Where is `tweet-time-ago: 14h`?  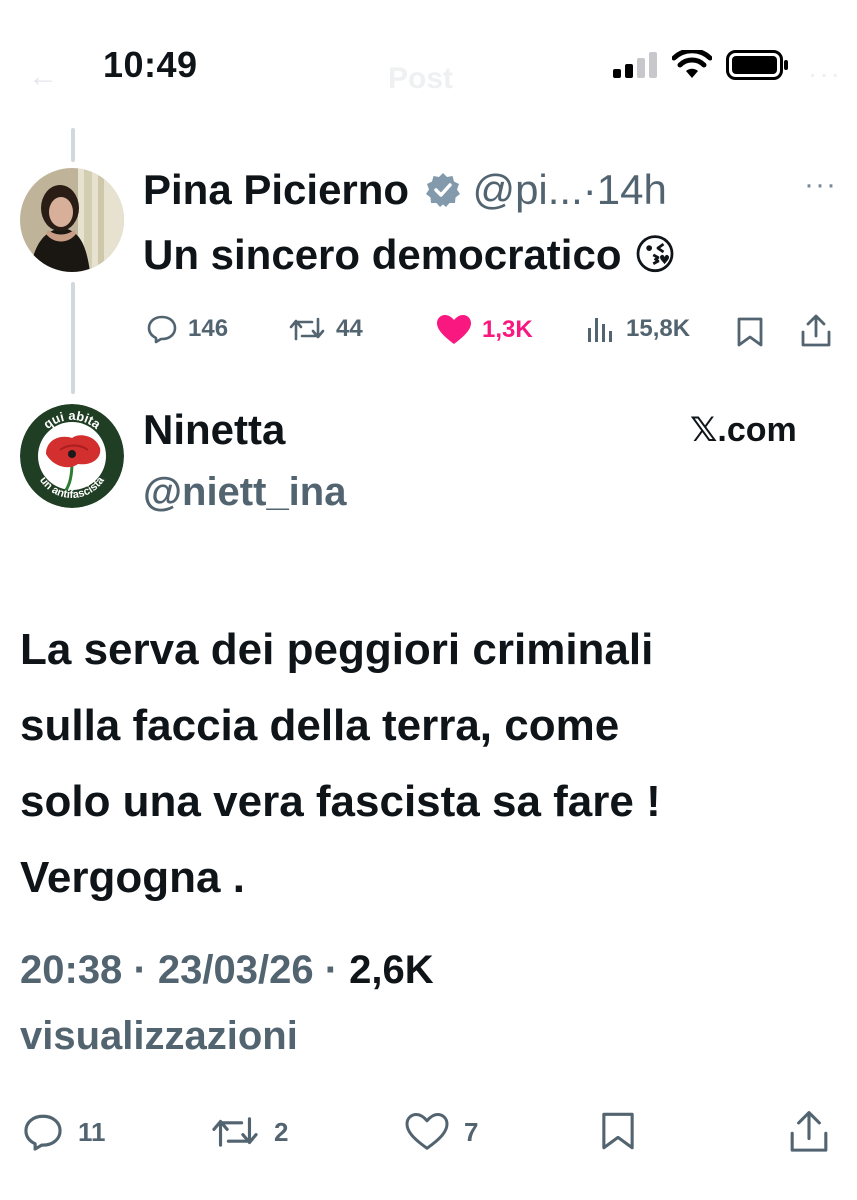
tweet-time-ago: 14h is located at coordinates (632, 189).